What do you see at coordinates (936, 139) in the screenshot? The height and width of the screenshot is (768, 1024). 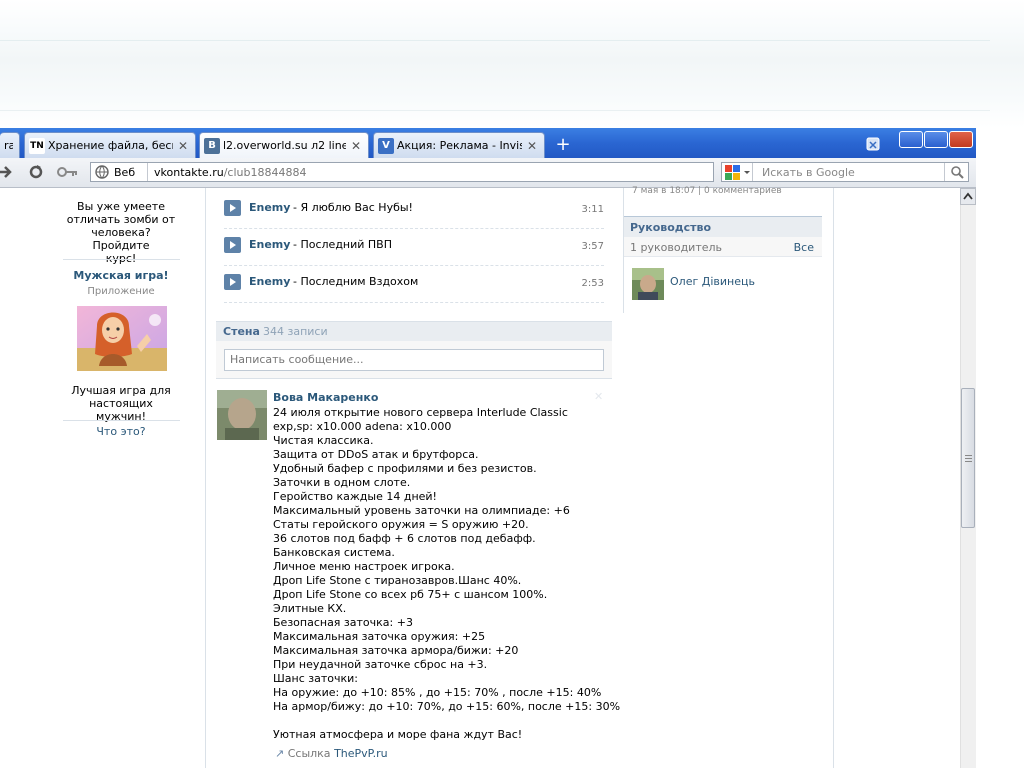 I see `maximize-button` at bounding box center [936, 139].